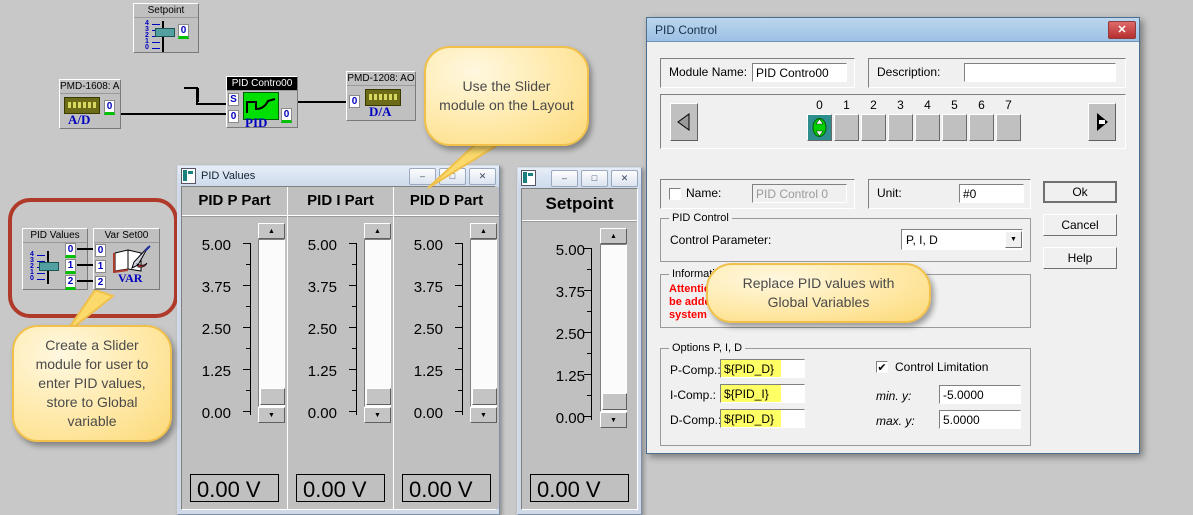 The width and height of the screenshot is (1193, 515). Describe the element at coordinates (1080, 192) in the screenshot. I see `ok-button: Ok` at that location.